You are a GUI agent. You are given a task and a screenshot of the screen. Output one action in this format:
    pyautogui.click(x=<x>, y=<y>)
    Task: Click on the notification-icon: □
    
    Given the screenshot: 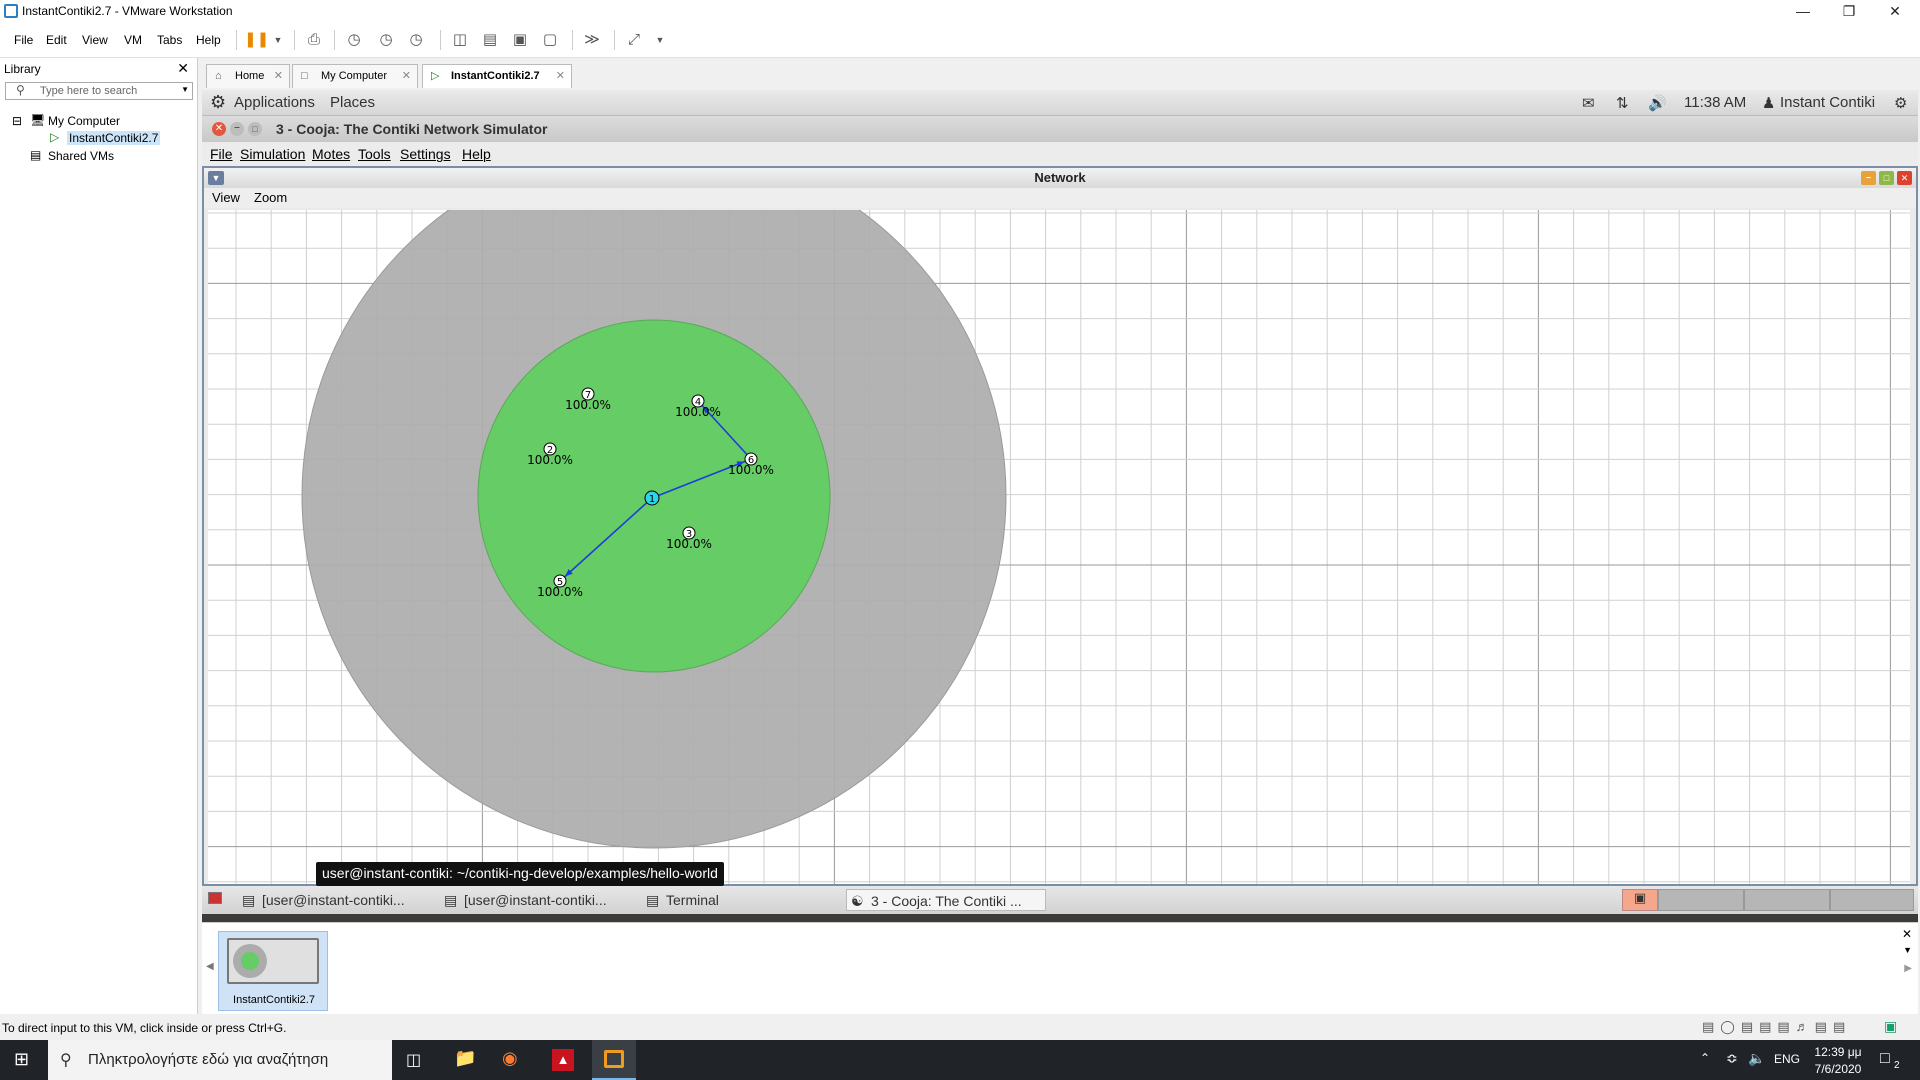 What is the action you would take?
    pyautogui.click(x=1885, y=1059)
    